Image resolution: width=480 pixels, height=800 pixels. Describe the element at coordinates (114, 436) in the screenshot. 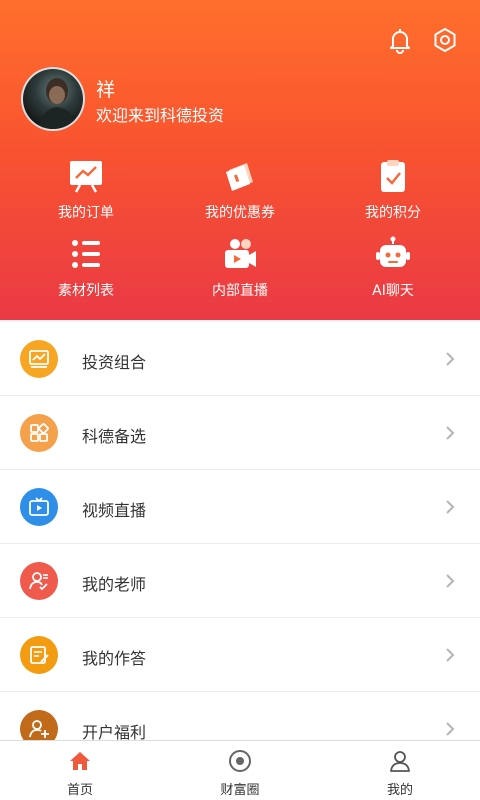

I see `menu-label: 科德备选` at that location.